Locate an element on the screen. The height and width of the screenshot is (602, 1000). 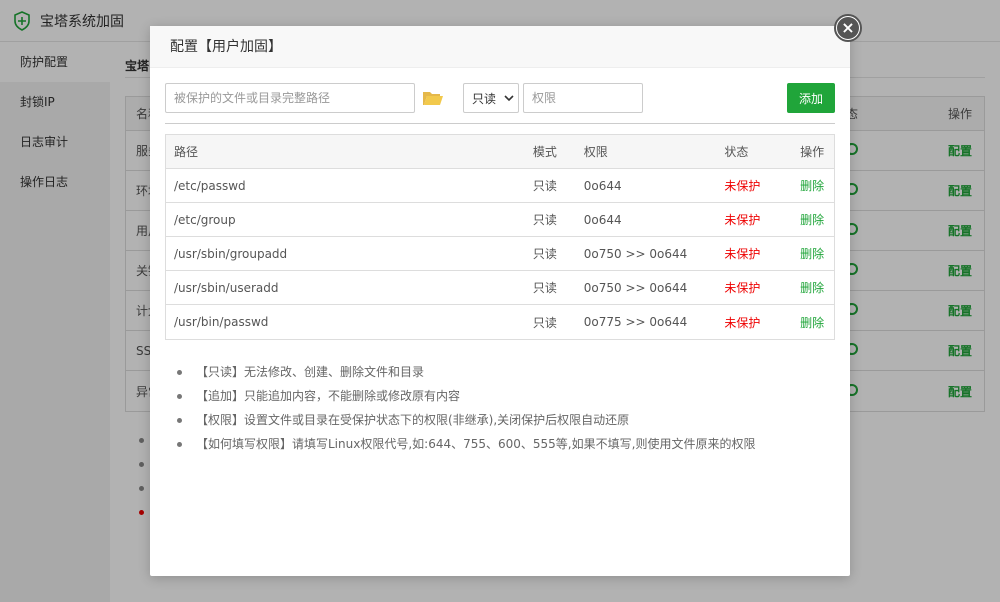
close-button: × is located at coordinates (848, 28).